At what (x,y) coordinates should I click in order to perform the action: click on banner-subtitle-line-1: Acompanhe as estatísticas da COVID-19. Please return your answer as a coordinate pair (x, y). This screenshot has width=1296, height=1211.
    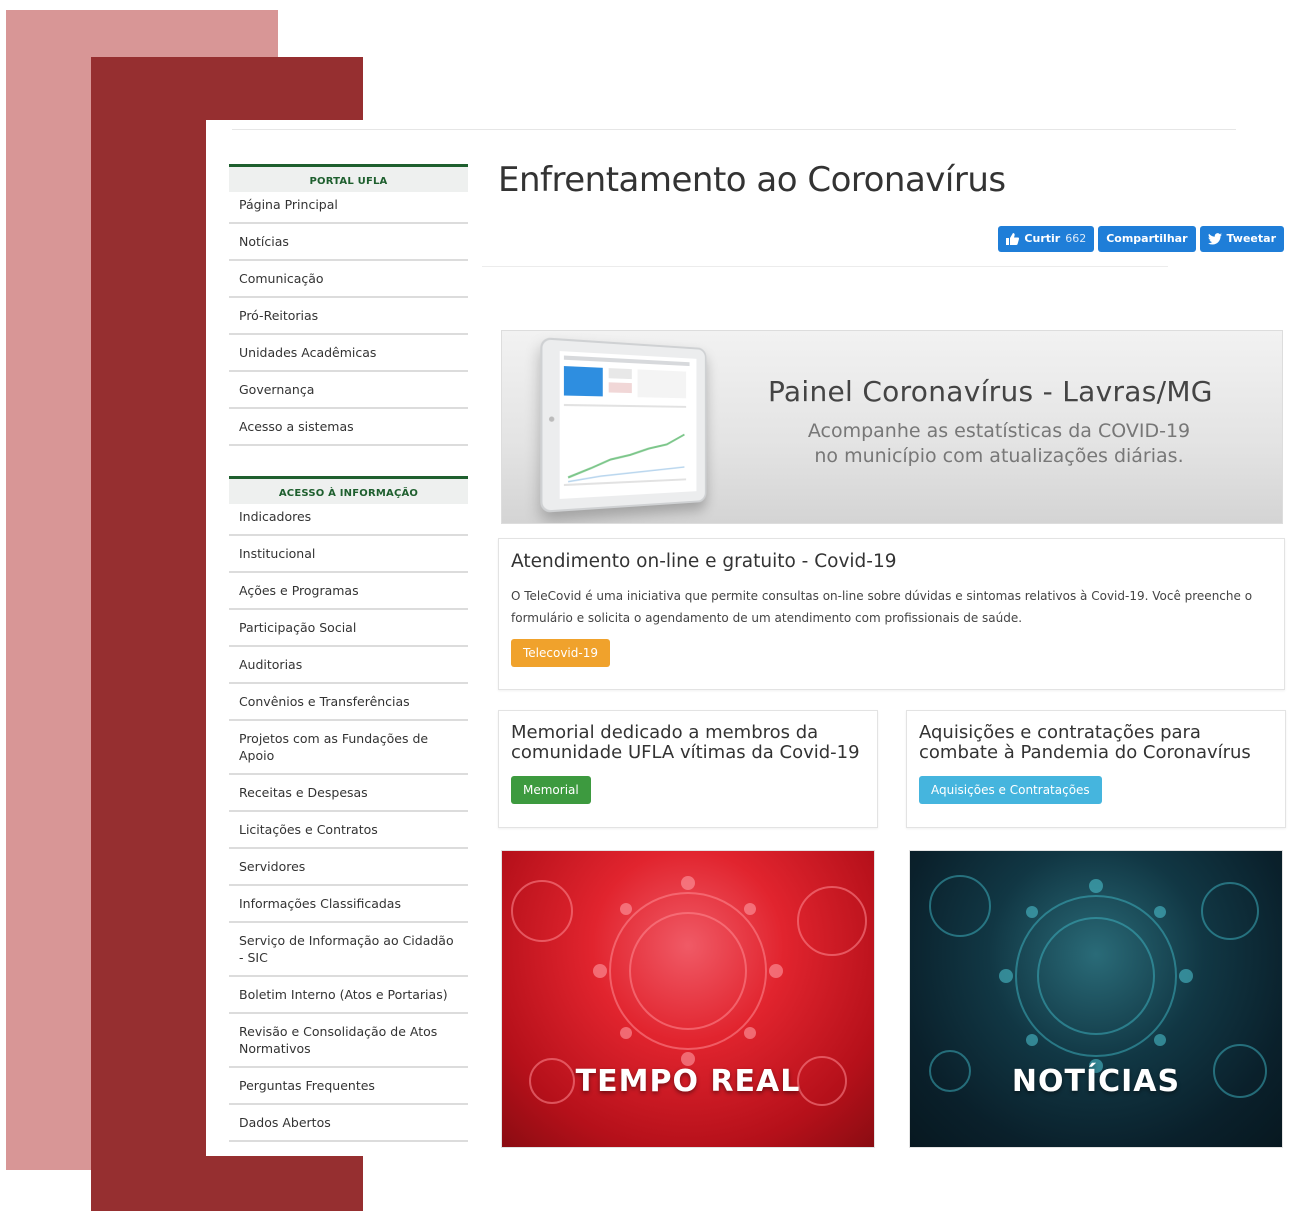
    Looking at the image, I should click on (999, 431).